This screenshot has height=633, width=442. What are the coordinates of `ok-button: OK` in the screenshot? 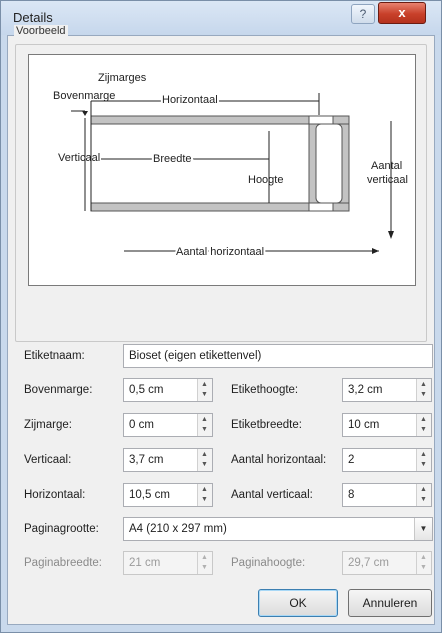 It's located at (298, 603).